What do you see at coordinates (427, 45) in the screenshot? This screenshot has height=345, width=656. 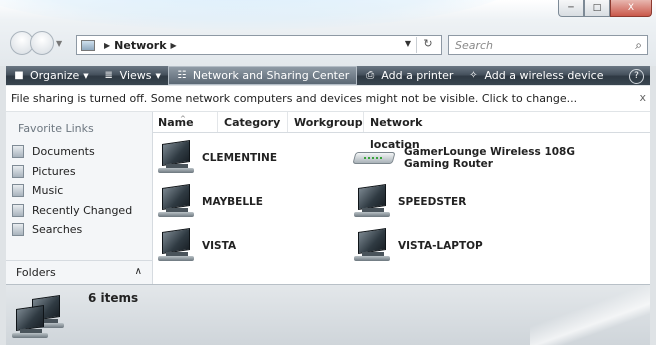 I see `refresh-icon: ↻` at bounding box center [427, 45].